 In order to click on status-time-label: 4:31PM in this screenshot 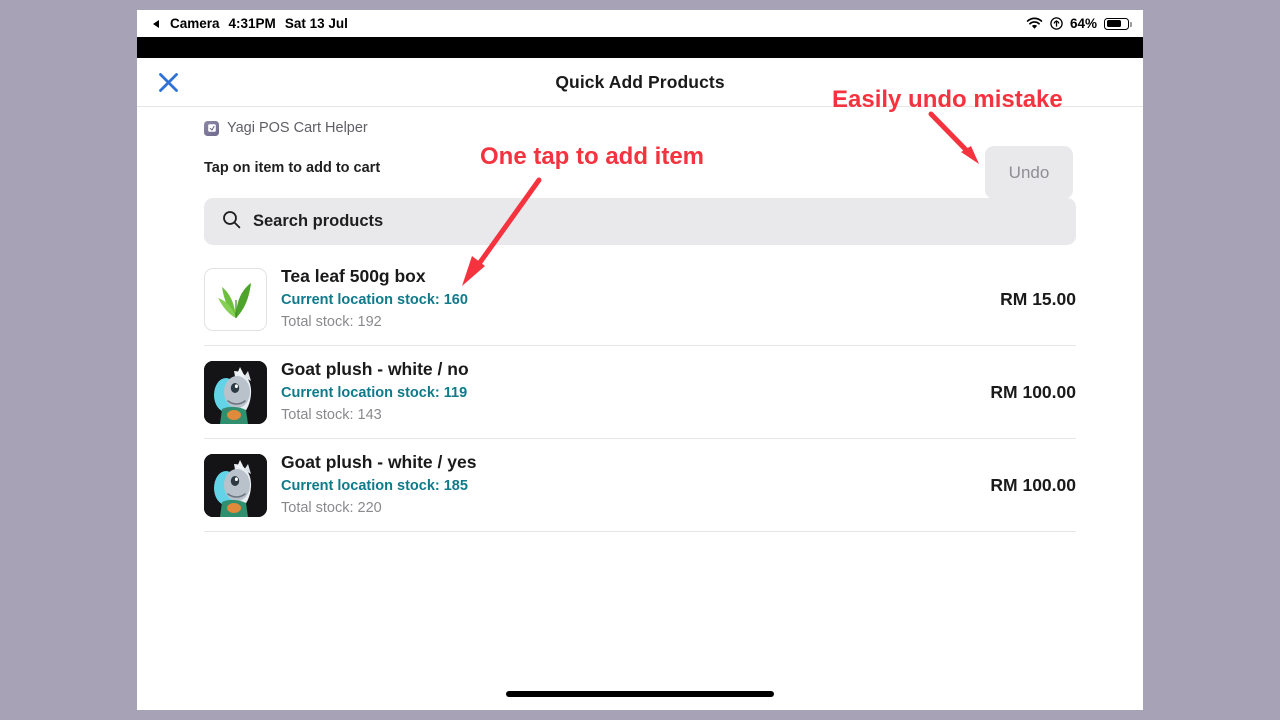, I will do `click(252, 23)`.